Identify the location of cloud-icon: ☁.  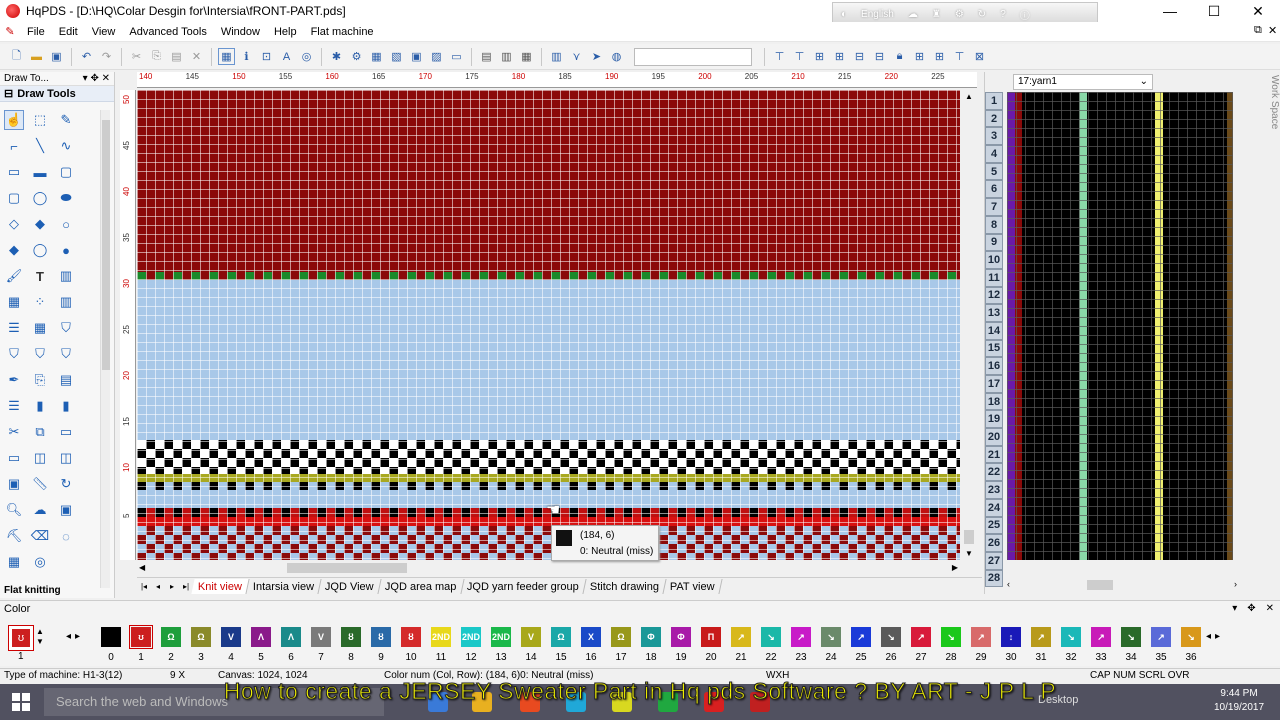
(913, 14).